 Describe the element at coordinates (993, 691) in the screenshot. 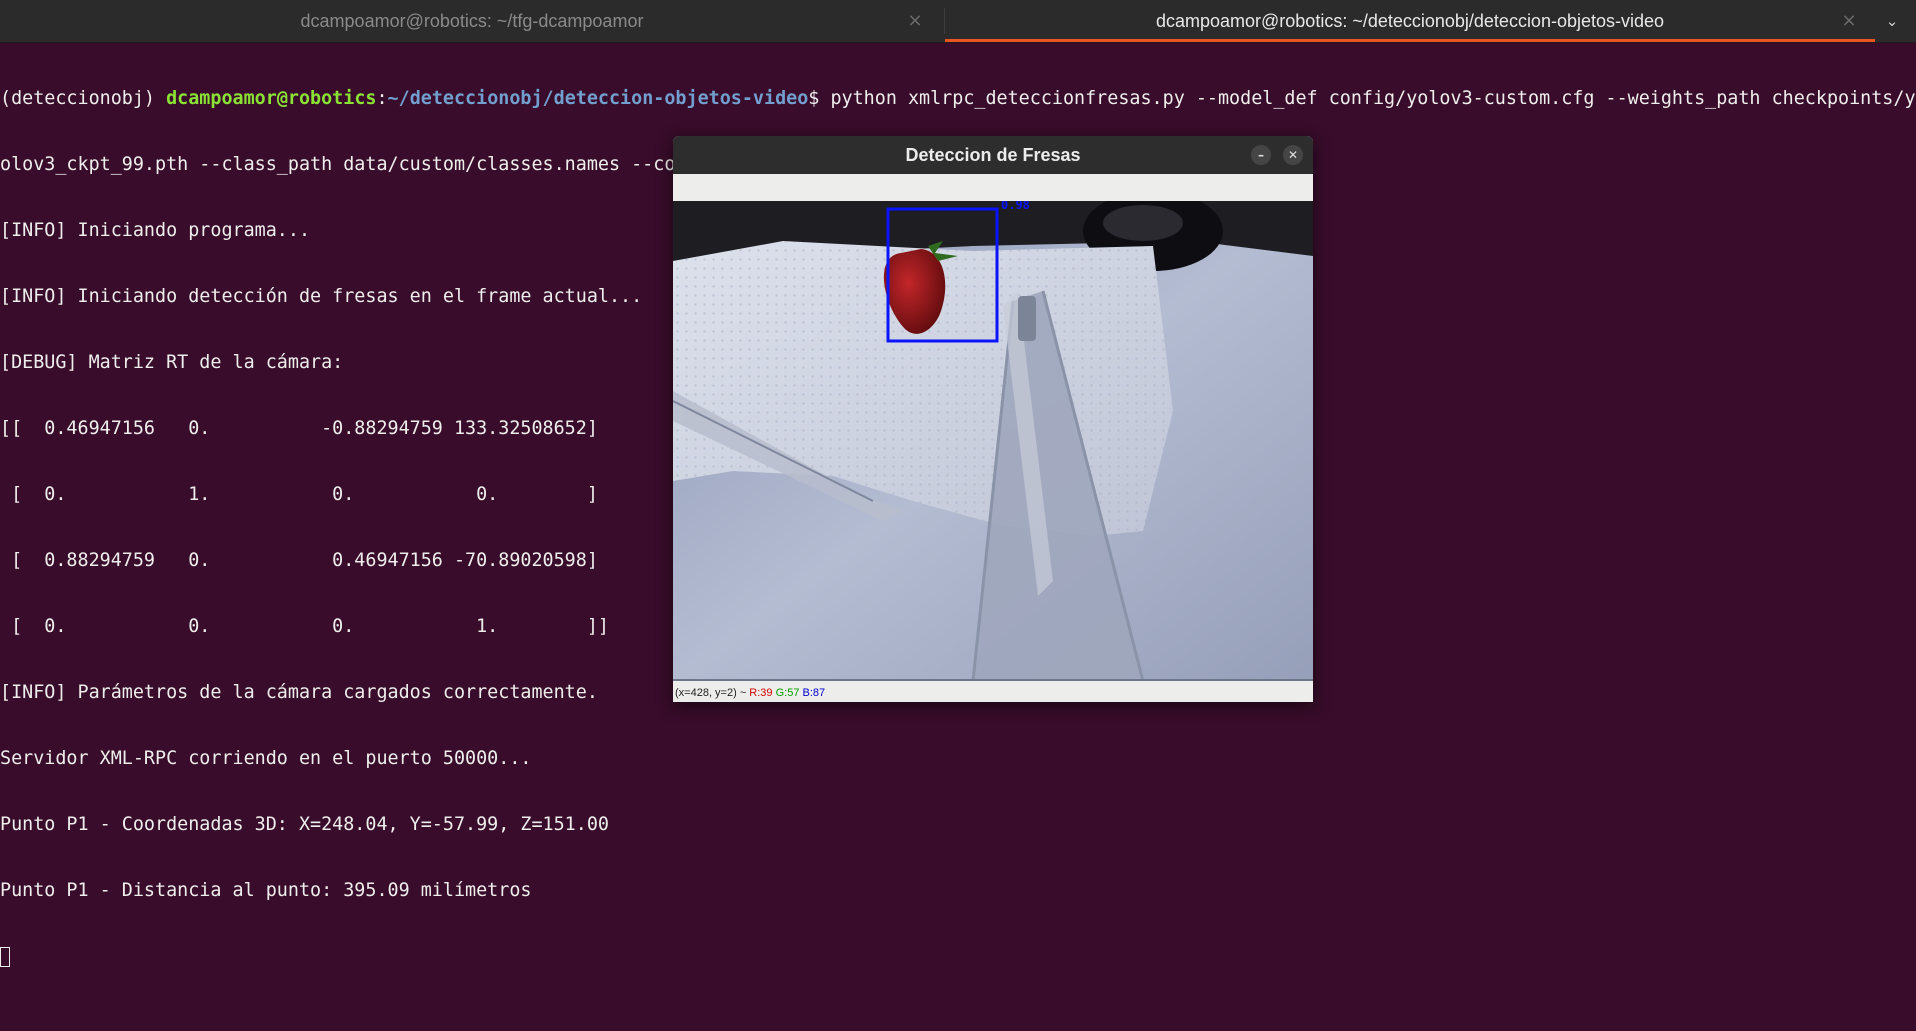

I see `pixel-status-bar: (x=428, y=2) ~ R:39 G:57 B:87` at that location.